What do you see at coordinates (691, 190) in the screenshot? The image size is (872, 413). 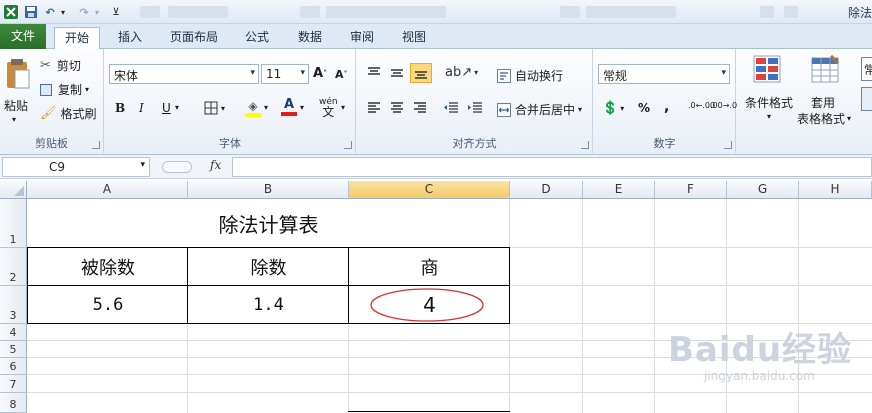 I see `column-header-f: F` at bounding box center [691, 190].